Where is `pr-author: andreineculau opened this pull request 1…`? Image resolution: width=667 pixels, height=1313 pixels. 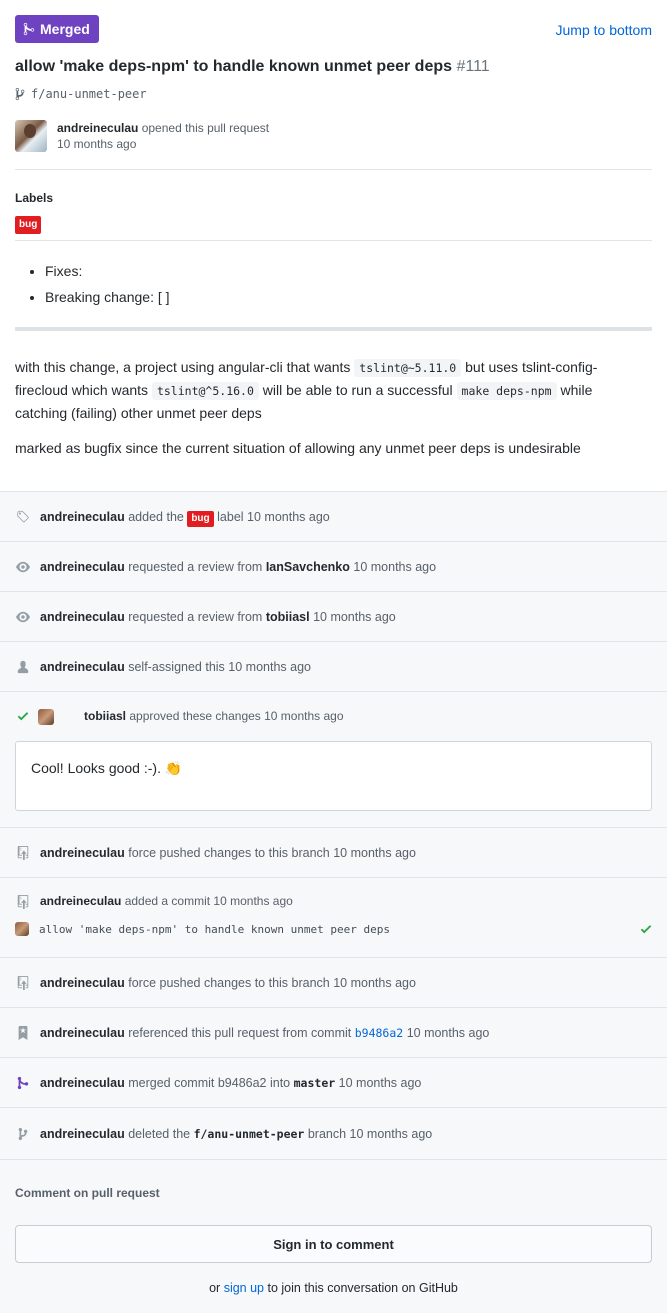
pr-author: andreineculau opened this pull request 1… is located at coordinates (142, 138).